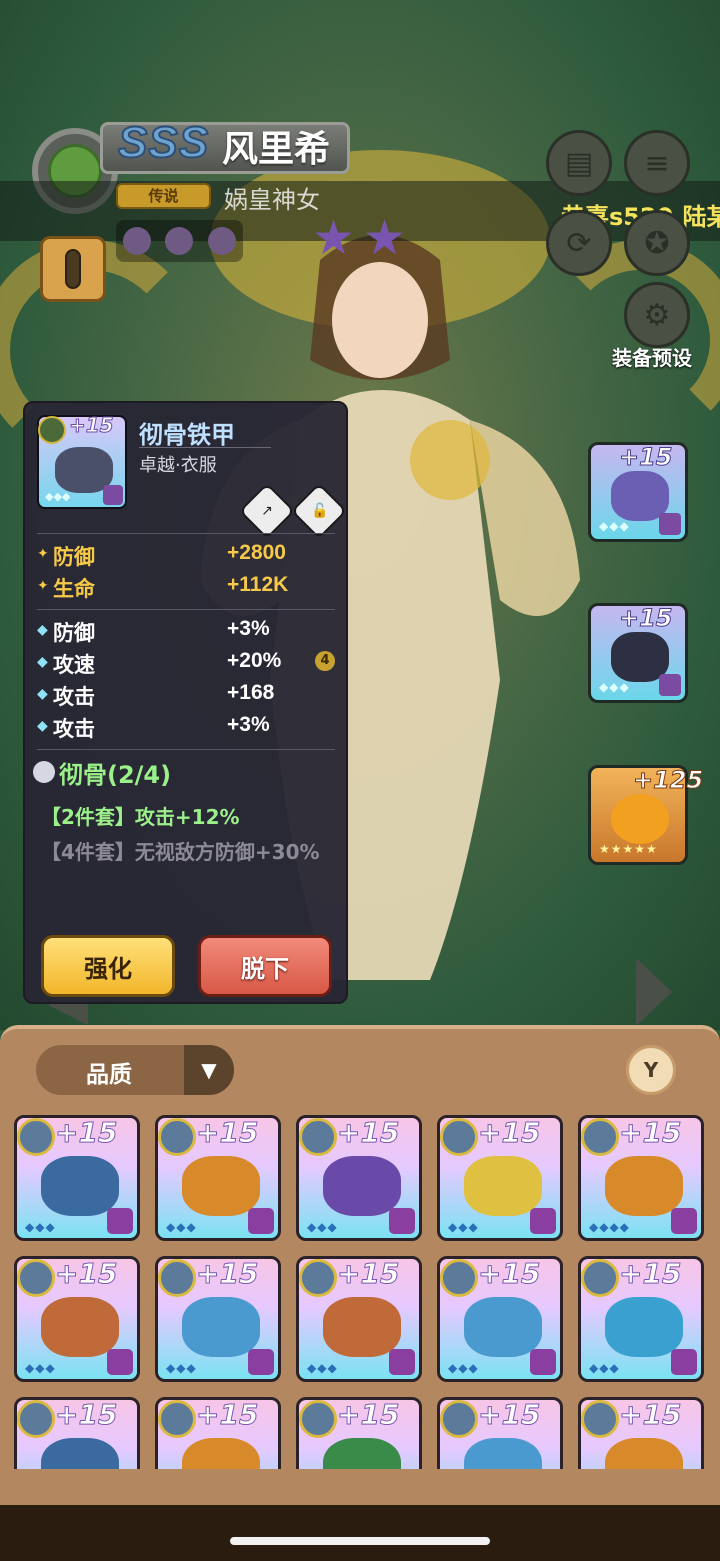 This screenshot has width=720, height=1561. What do you see at coordinates (654, 992) in the screenshot?
I see `next-hero-arrow` at bounding box center [654, 992].